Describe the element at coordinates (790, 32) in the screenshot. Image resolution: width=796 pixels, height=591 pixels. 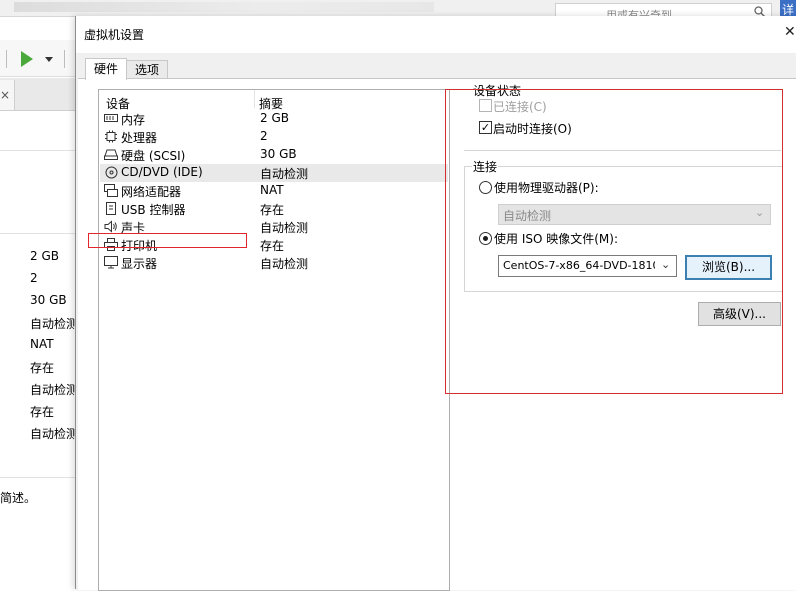
I see `close-icon: ✕` at that location.